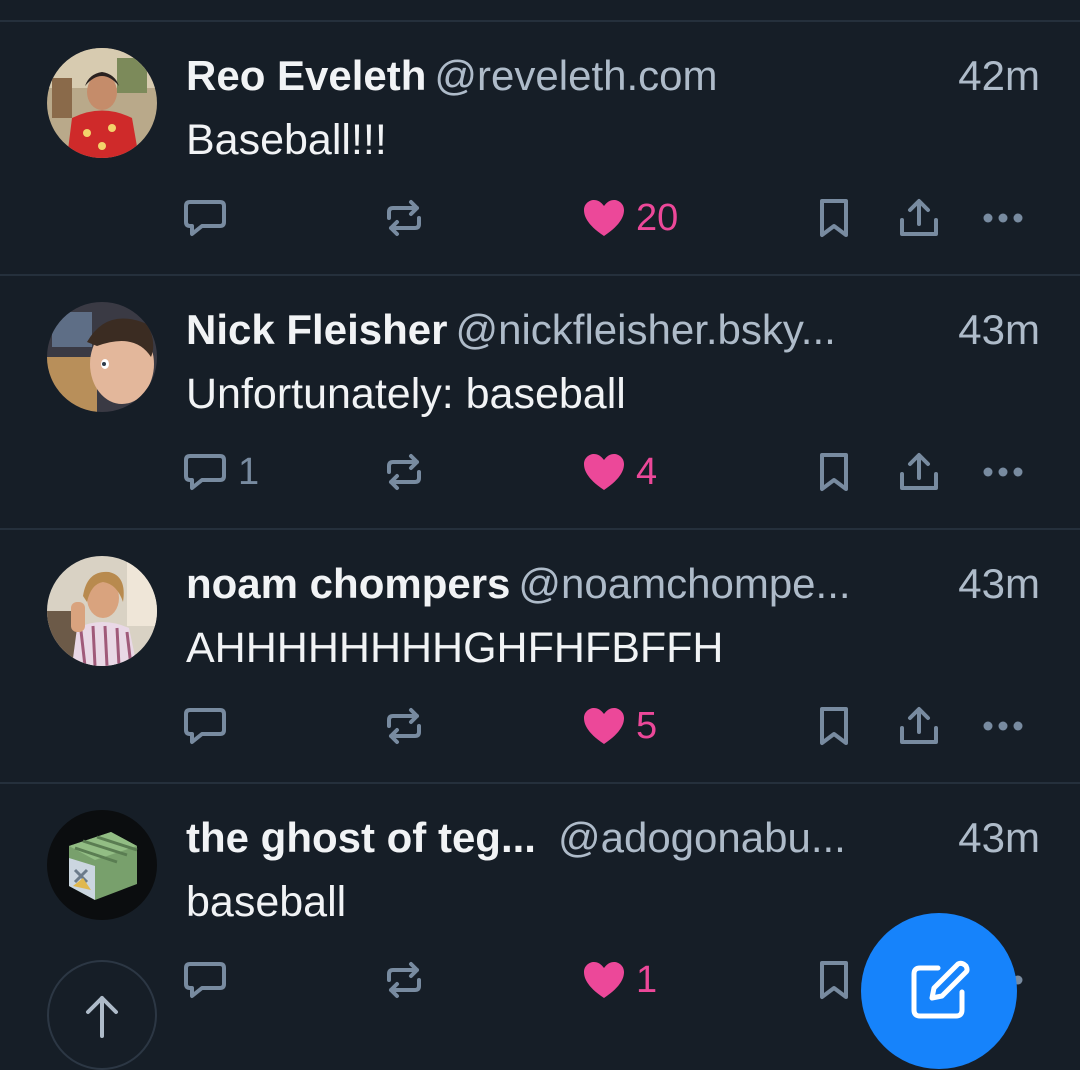 The image size is (1080, 1070). Describe the element at coordinates (266, 902) in the screenshot. I see `post-text: baseball` at that location.